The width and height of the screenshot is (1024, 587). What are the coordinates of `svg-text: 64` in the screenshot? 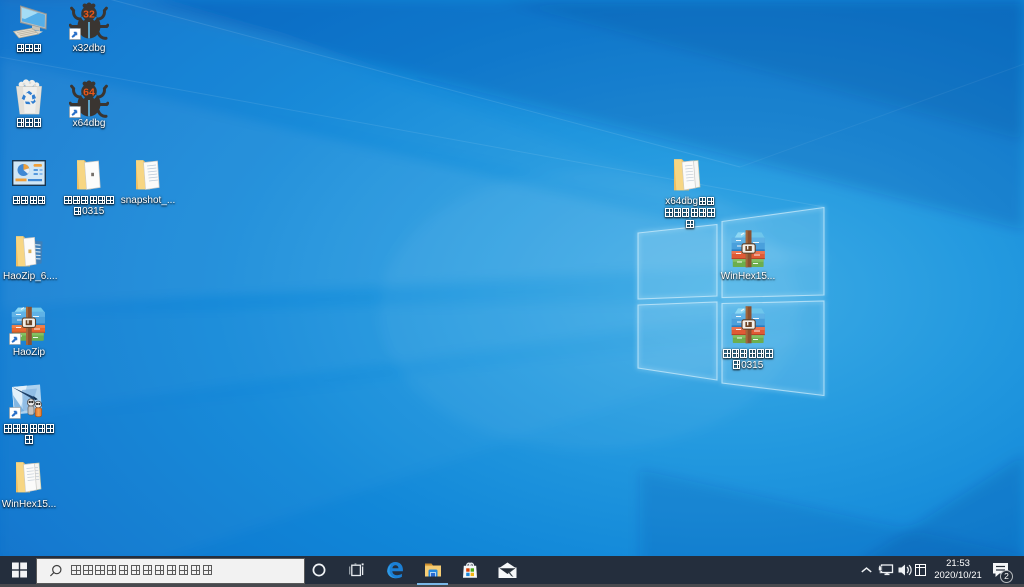 It's located at (89, 92).